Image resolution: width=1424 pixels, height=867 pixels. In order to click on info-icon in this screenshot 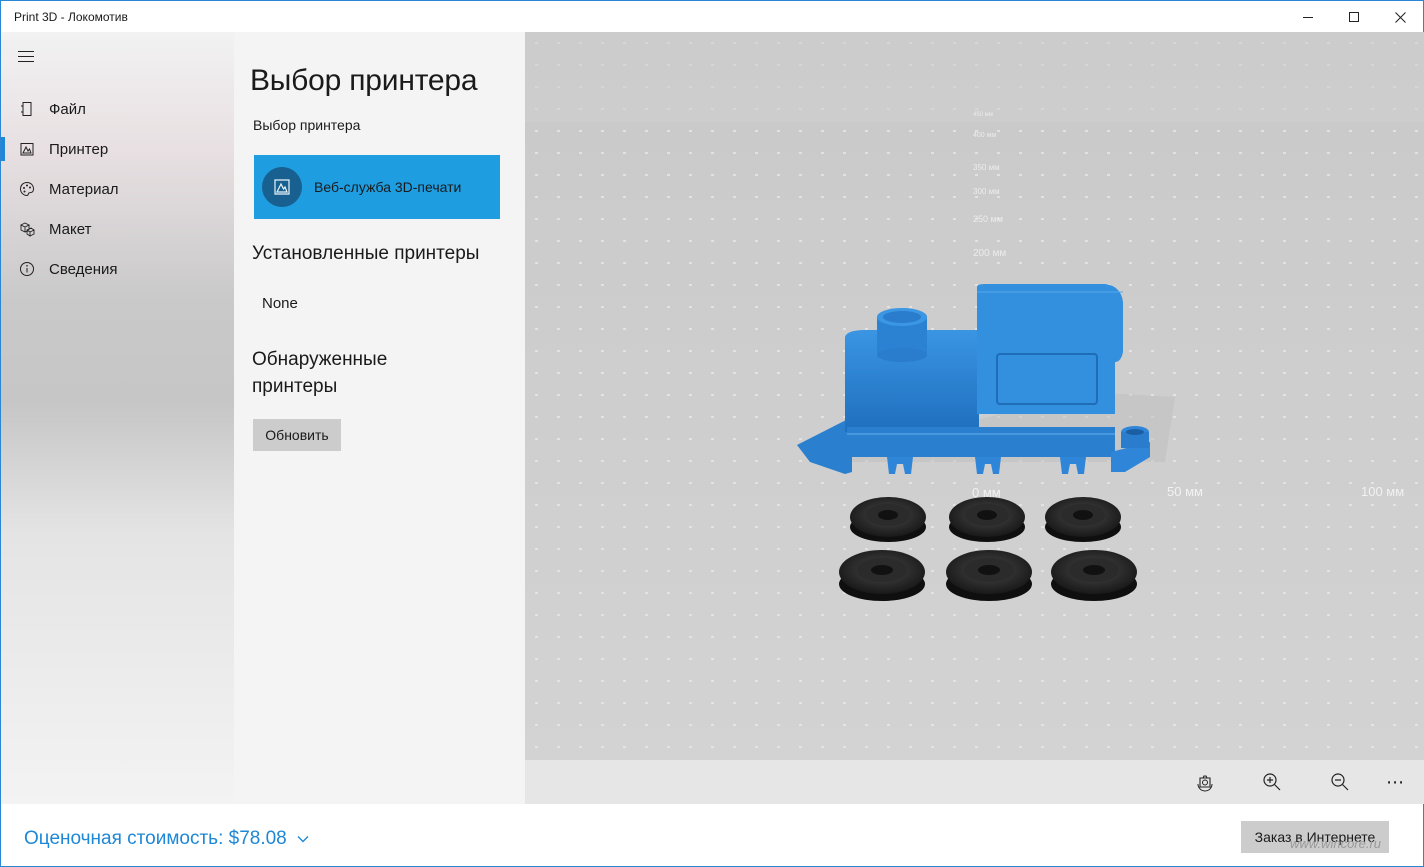, I will do `click(27, 269)`.